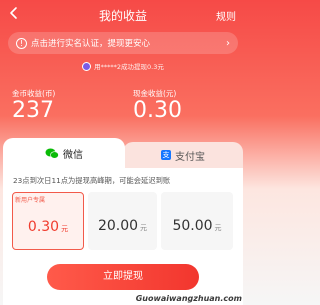  I want to click on coin-earnings-value: 237, so click(33, 110).